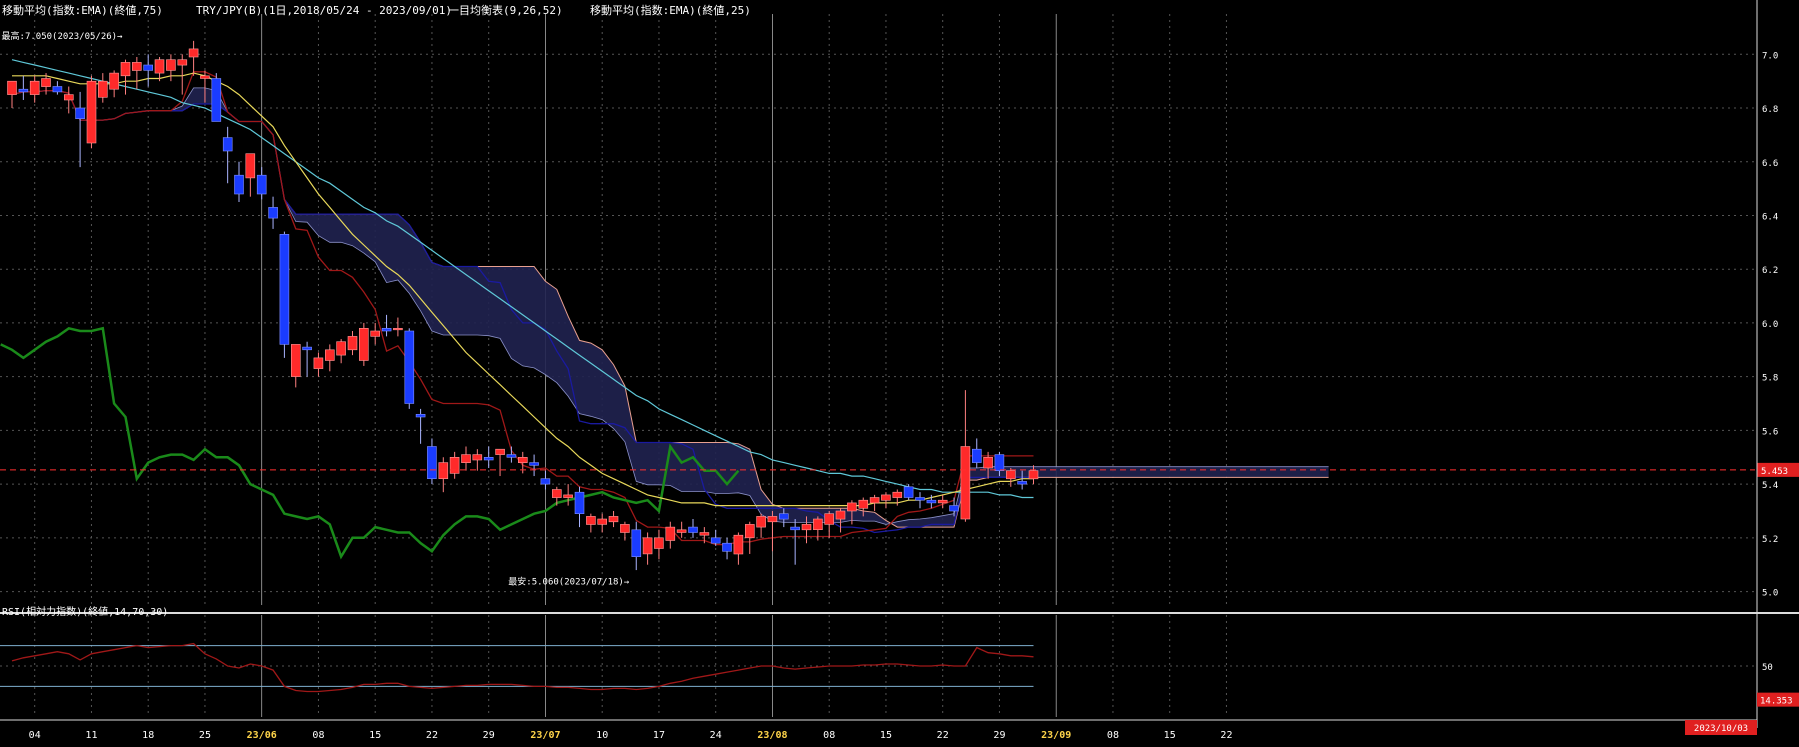  I want to click on x-tick-label: 23/09, so click(1056, 735).